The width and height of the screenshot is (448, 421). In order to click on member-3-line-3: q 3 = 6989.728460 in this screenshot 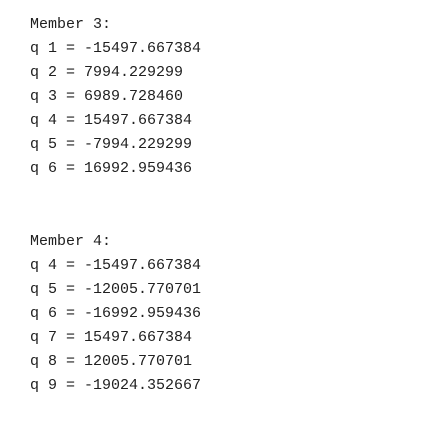, I will do `click(107, 96)`.